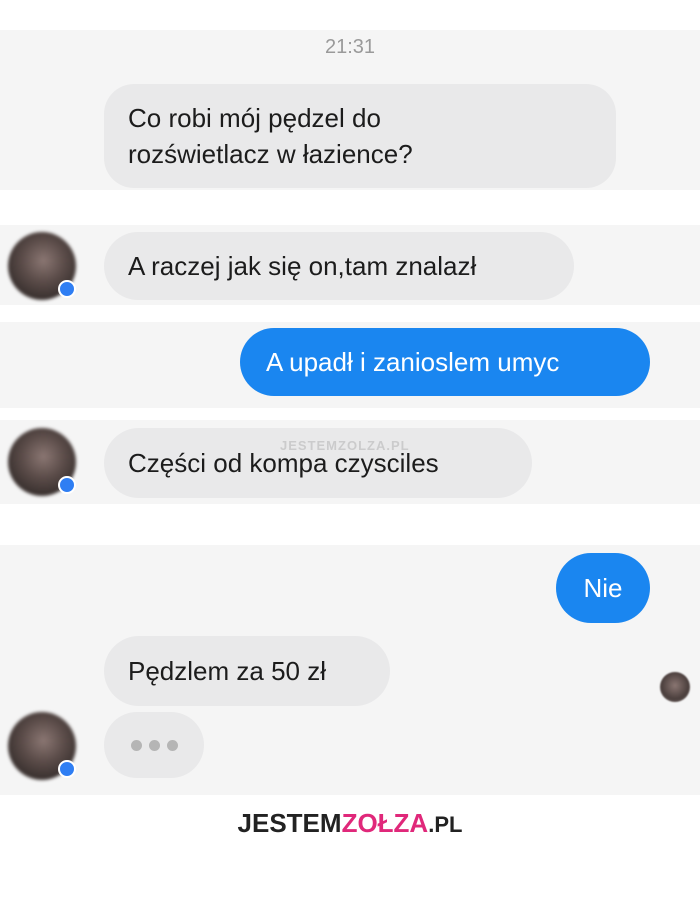  Describe the element at coordinates (227, 671) in the screenshot. I see `message-text: Pędzlem za 50 zł` at that location.